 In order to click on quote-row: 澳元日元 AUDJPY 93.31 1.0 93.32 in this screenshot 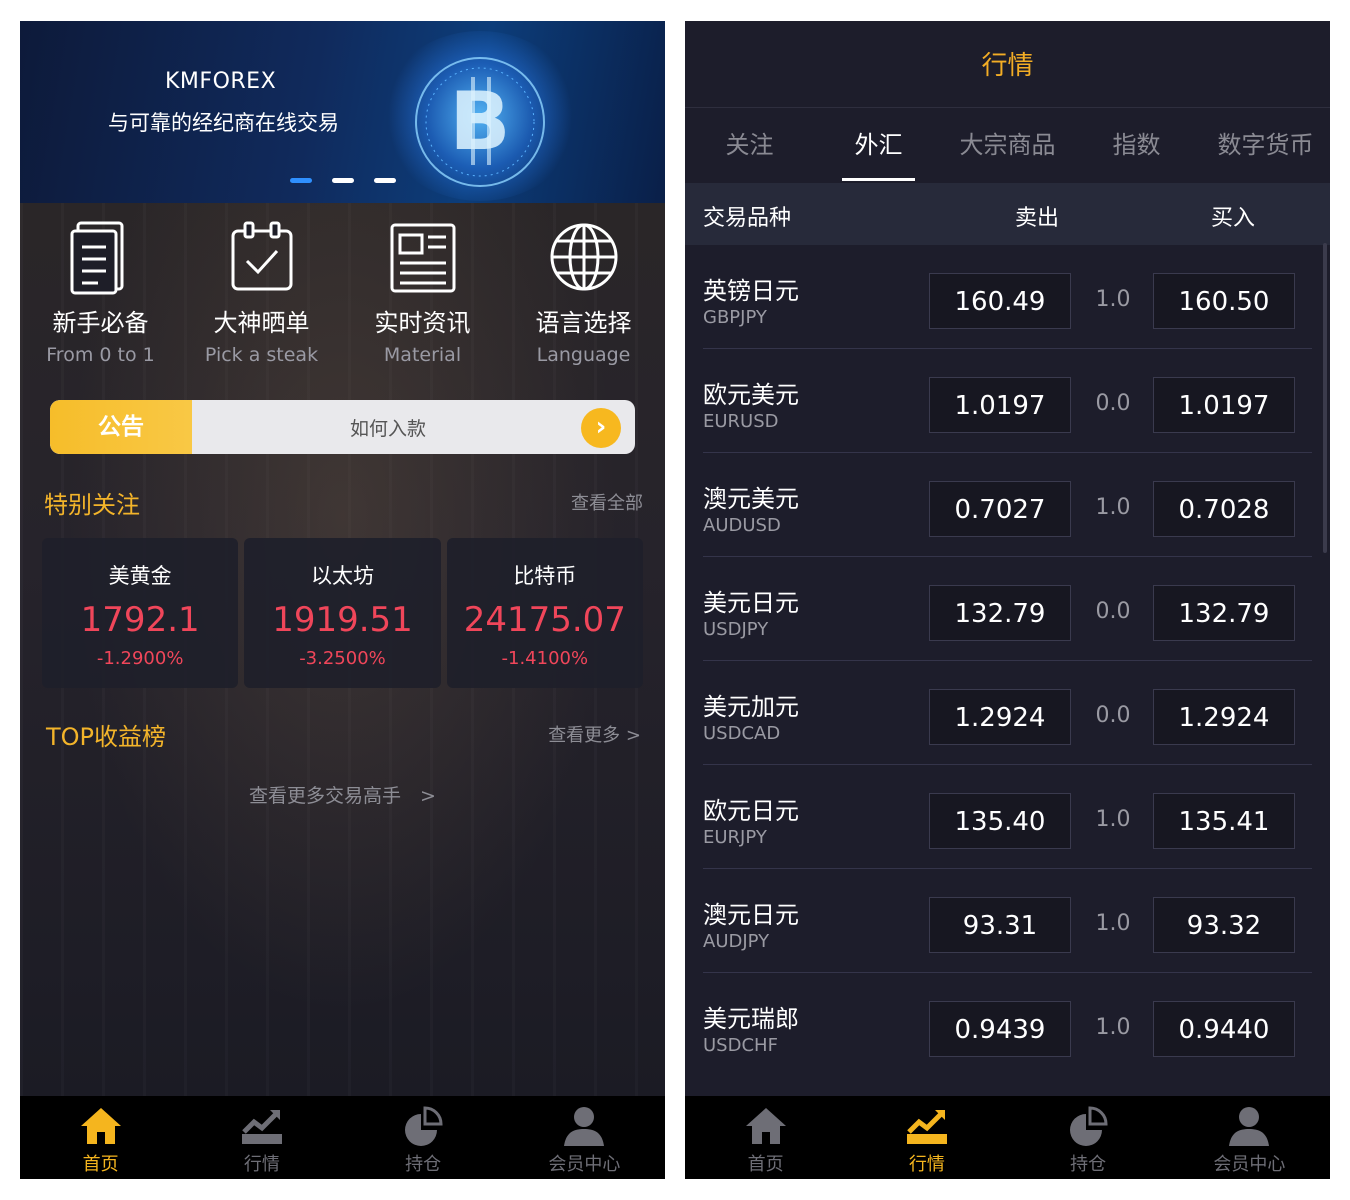, I will do `click(1007, 921)`.